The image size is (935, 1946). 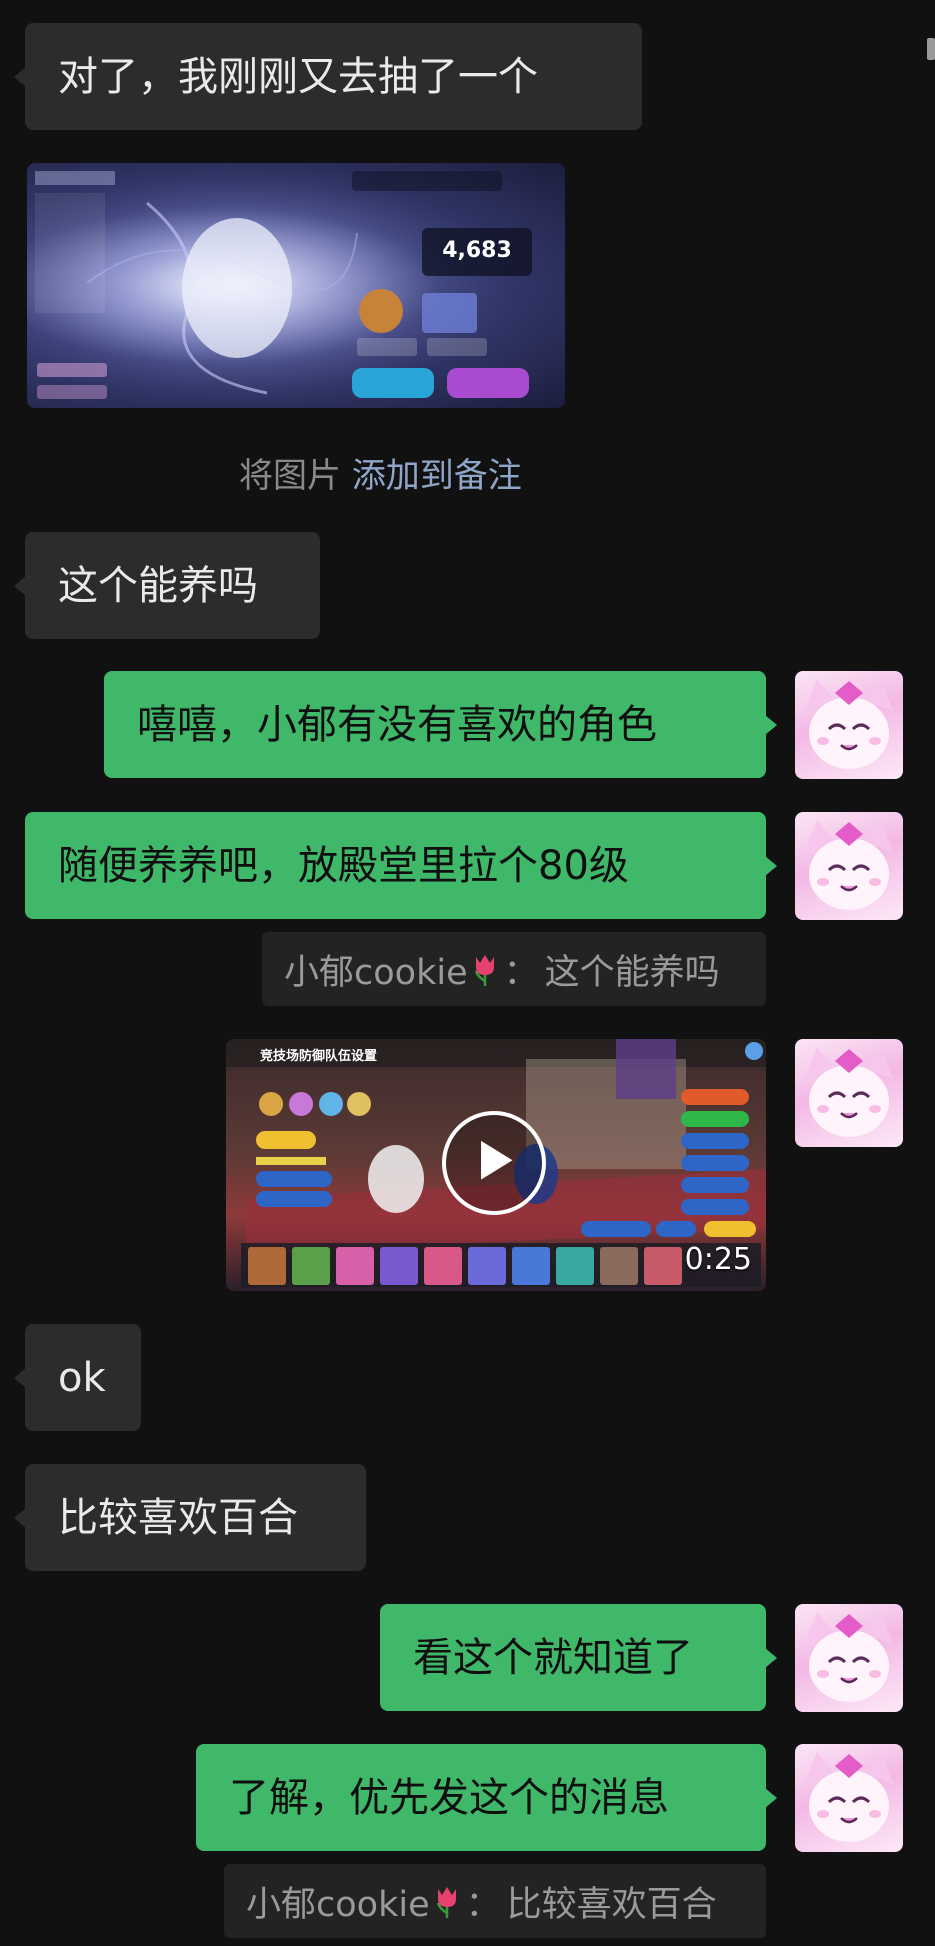 What do you see at coordinates (343, 865) in the screenshot?
I see `message-text: 随便养养吧，放殿堂里拉个80级` at bounding box center [343, 865].